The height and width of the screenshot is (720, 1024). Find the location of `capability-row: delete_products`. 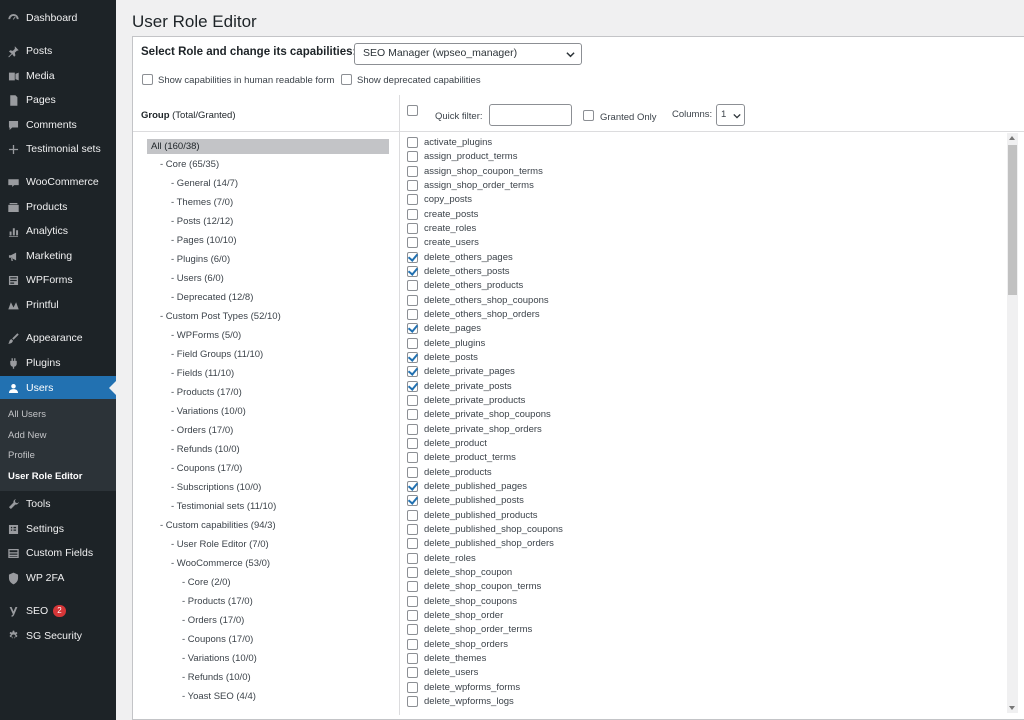

capability-row: delete_products is located at coordinates (449, 472).